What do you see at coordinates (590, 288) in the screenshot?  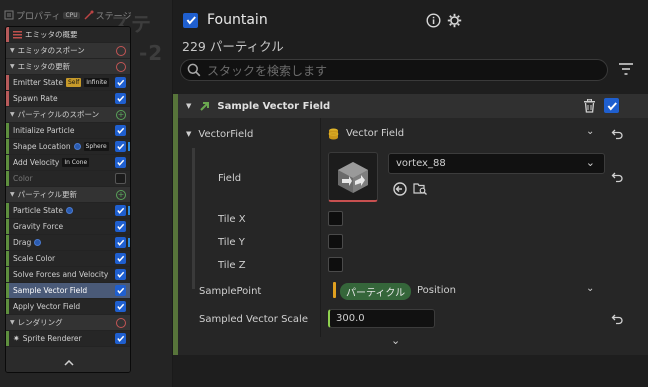 I see `samplepoint-dropdown-icon: ⌄` at bounding box center [590, 288].